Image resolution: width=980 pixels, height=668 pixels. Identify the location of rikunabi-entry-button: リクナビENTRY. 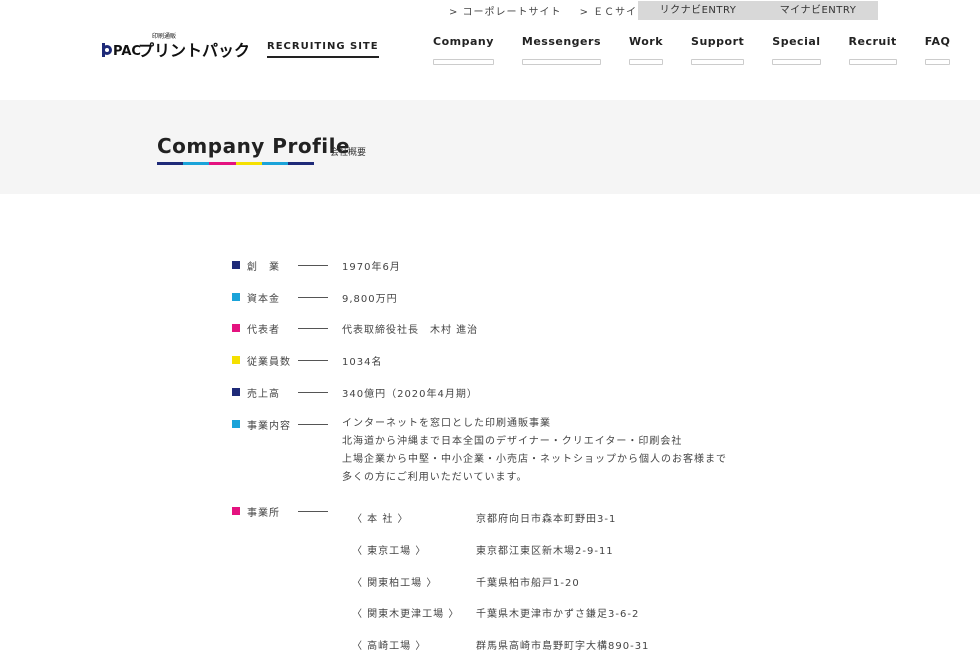
(698, 10).